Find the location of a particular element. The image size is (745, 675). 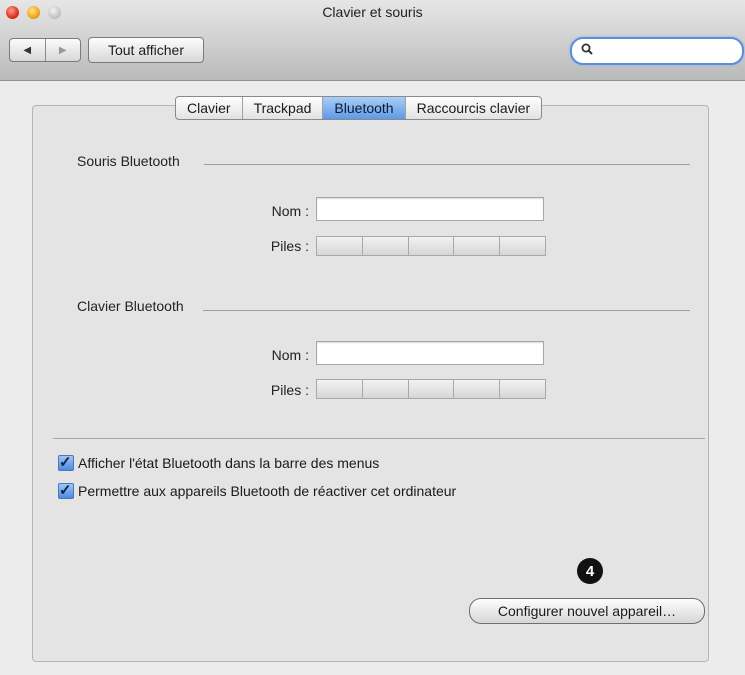

forward-button: ▶ is located at coordinates (62, 50).